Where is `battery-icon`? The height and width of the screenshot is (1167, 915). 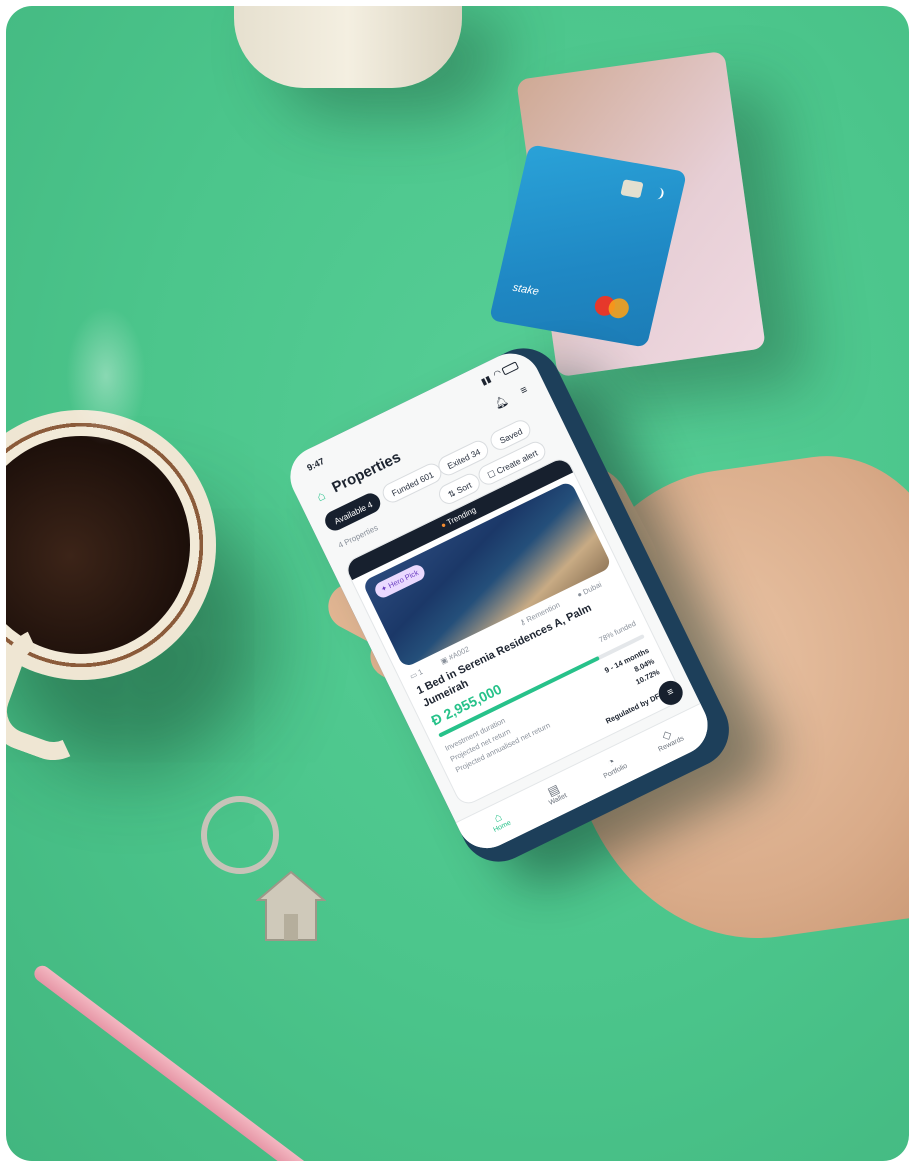 battery-icon is located at coordinates (510, 368).